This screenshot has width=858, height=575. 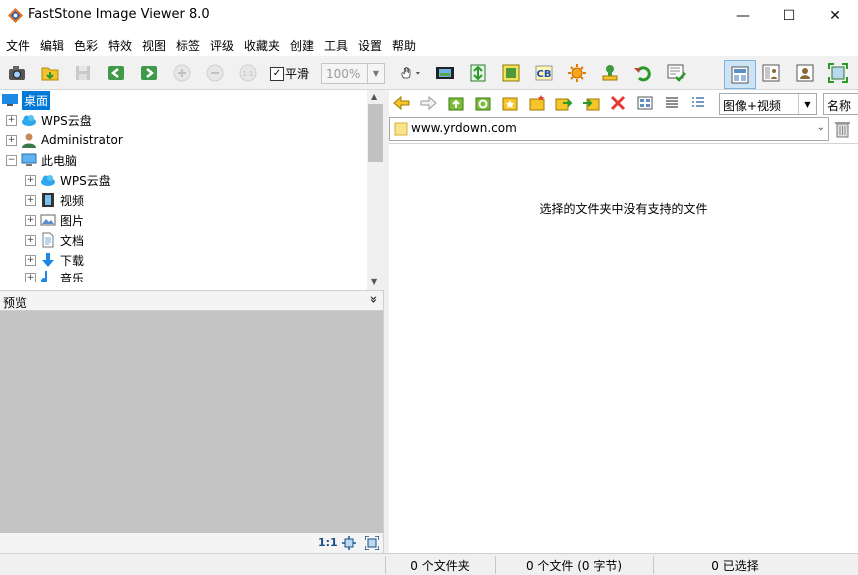 I want to click on user-icon, so click(x=29, y=140).